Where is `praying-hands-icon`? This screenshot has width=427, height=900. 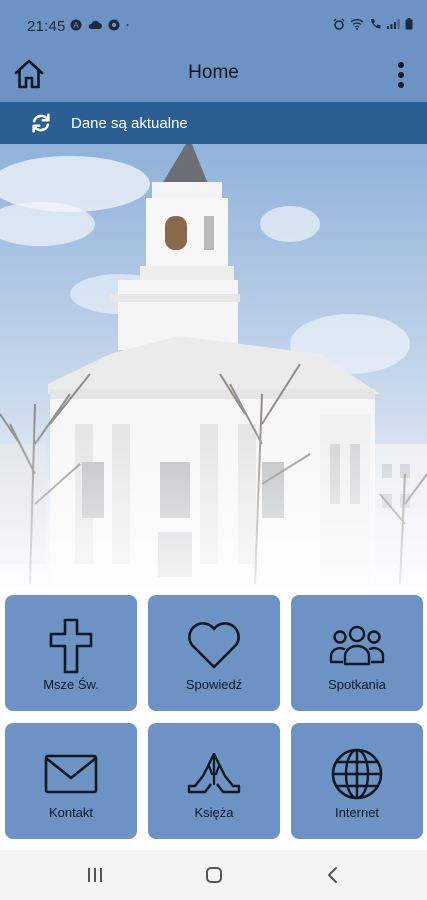 praying-hands-icon is located at coordinates (214, 773).